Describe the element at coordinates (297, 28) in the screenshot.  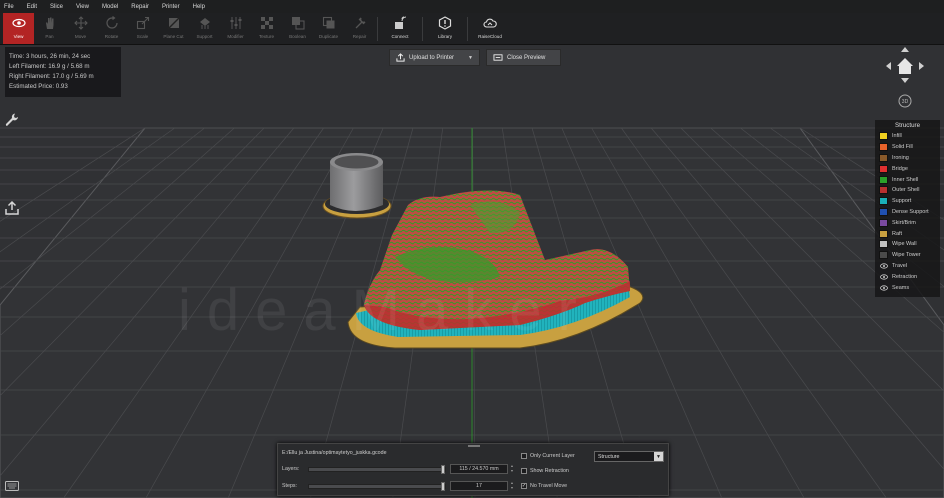
I see `toolbar-boolean-button: Boolean` at that location.